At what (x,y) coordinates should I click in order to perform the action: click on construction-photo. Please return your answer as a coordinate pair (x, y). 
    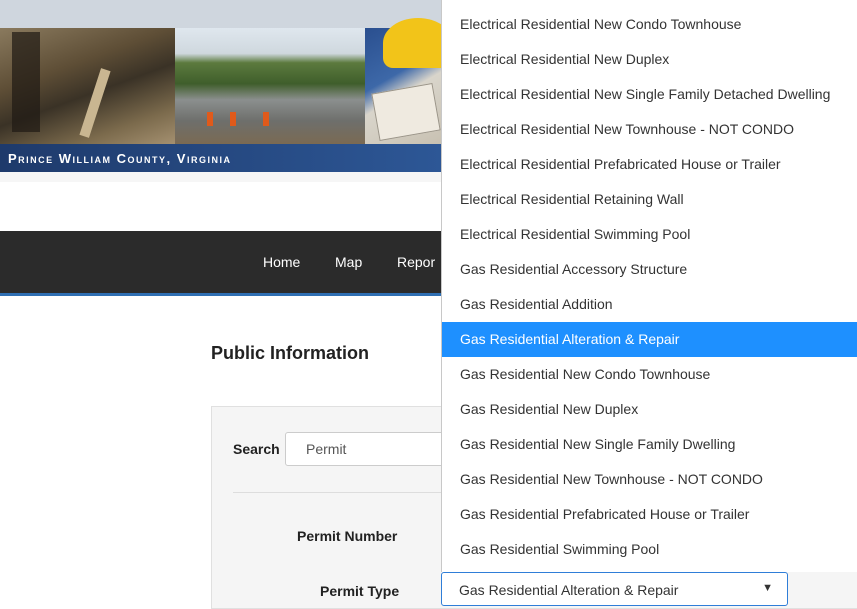
    Looking at the image, I should click on (87, 86).